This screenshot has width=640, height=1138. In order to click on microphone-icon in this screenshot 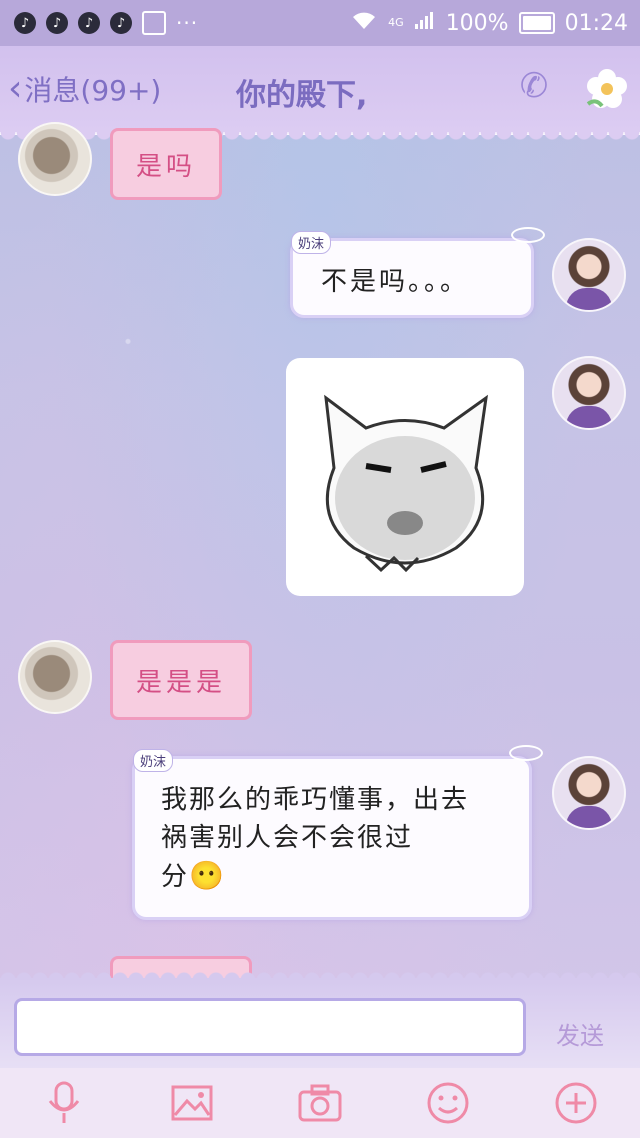, I will do `click(64, 1103)`.